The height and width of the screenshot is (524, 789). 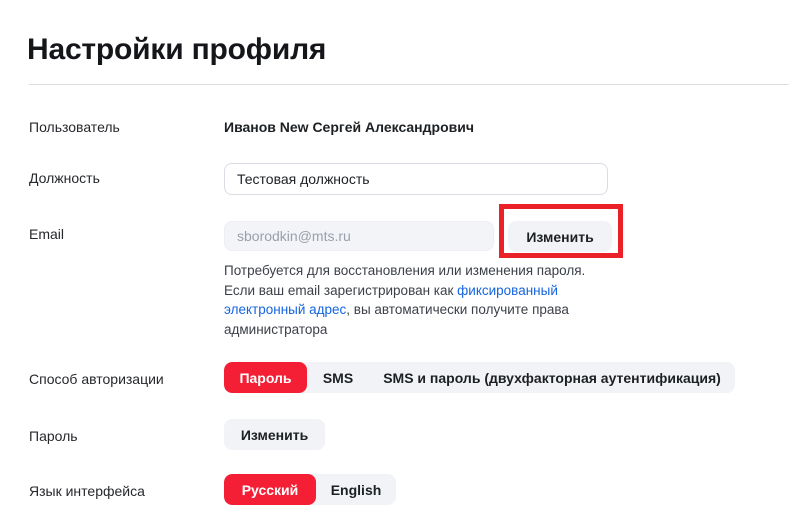 What do you see at coordinates (270, 489) in the screenshot?
I see `language-option-russian: Русский` at bounding box center [270, 489].